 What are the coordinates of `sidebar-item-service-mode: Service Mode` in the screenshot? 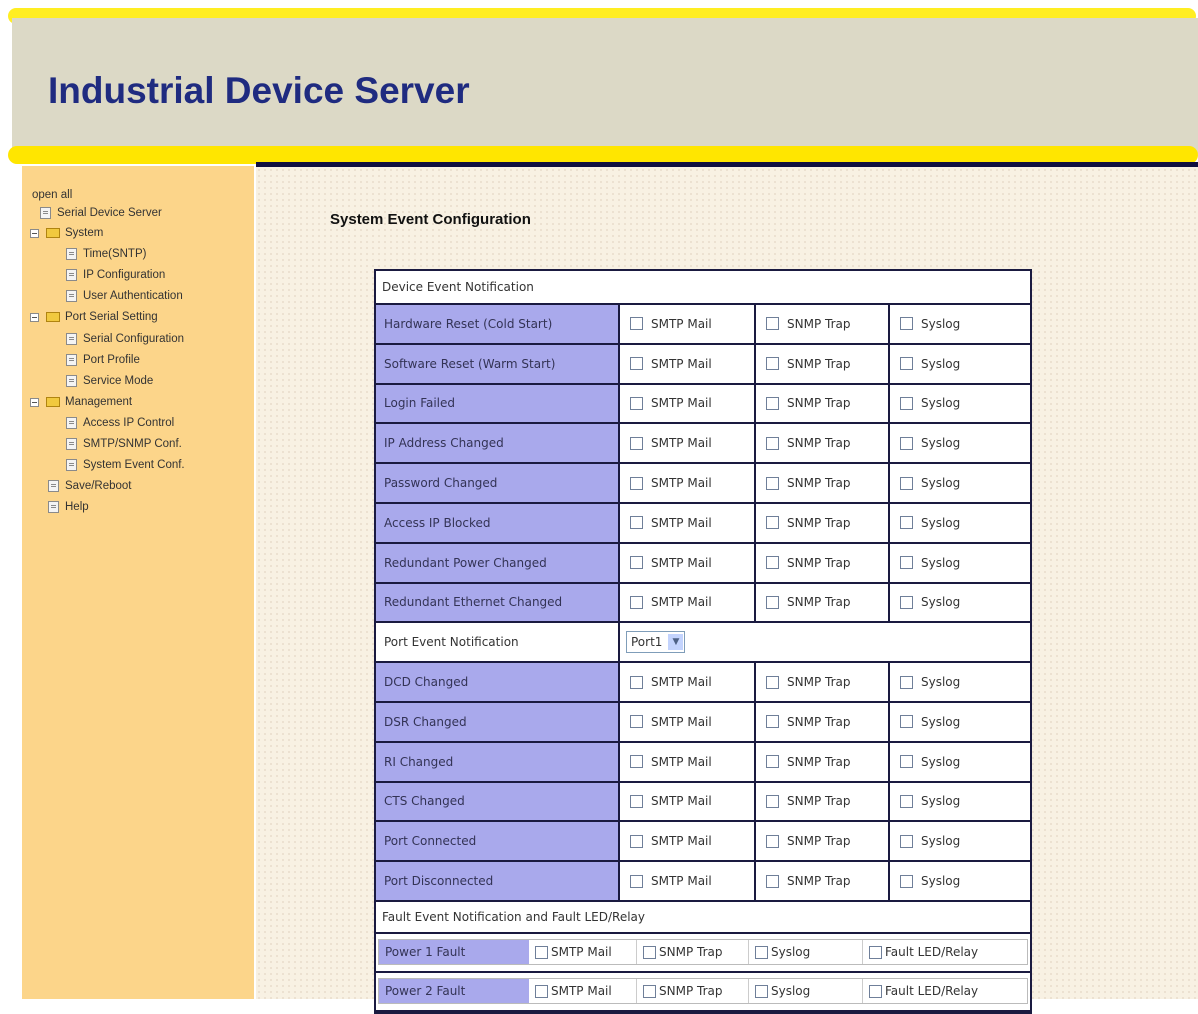 It's located at (109, 381).